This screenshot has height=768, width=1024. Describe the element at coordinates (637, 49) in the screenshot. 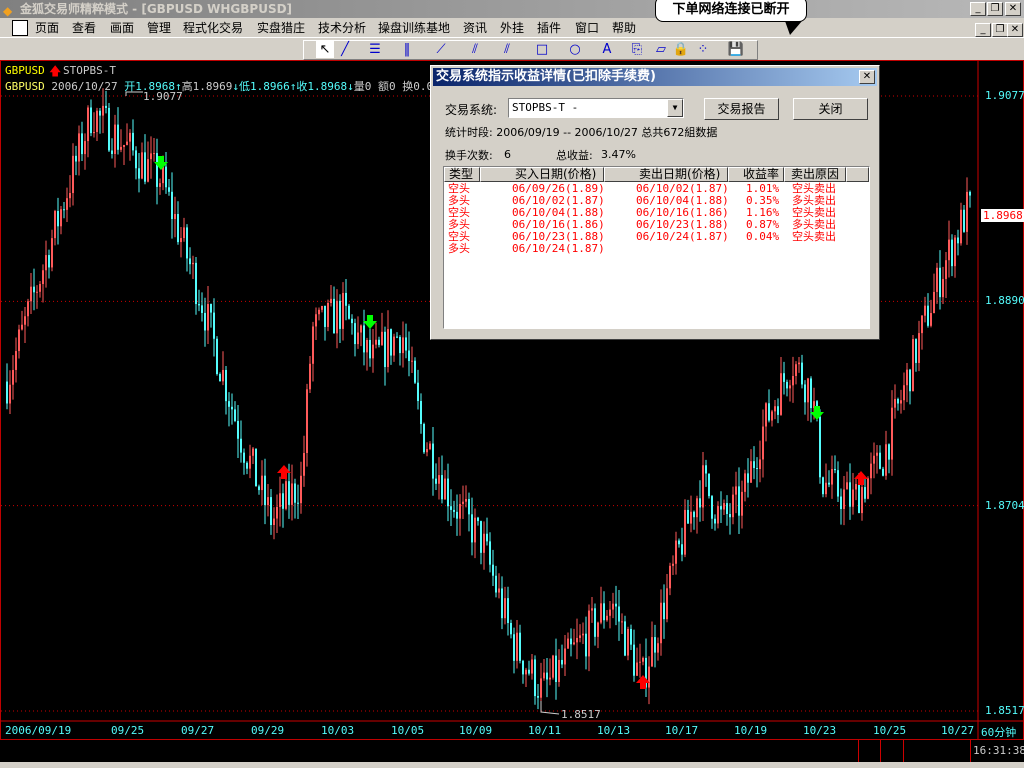

I see `copy-icon: ⎘` at that location.